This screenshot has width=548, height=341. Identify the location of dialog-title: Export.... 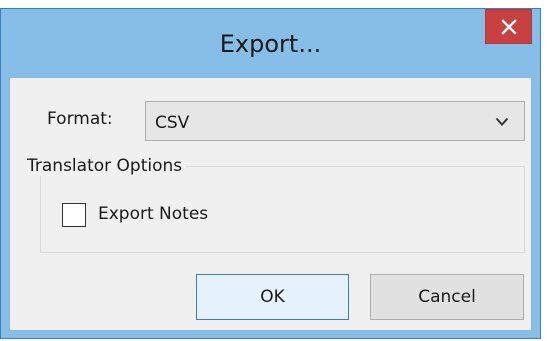
(270, 44).